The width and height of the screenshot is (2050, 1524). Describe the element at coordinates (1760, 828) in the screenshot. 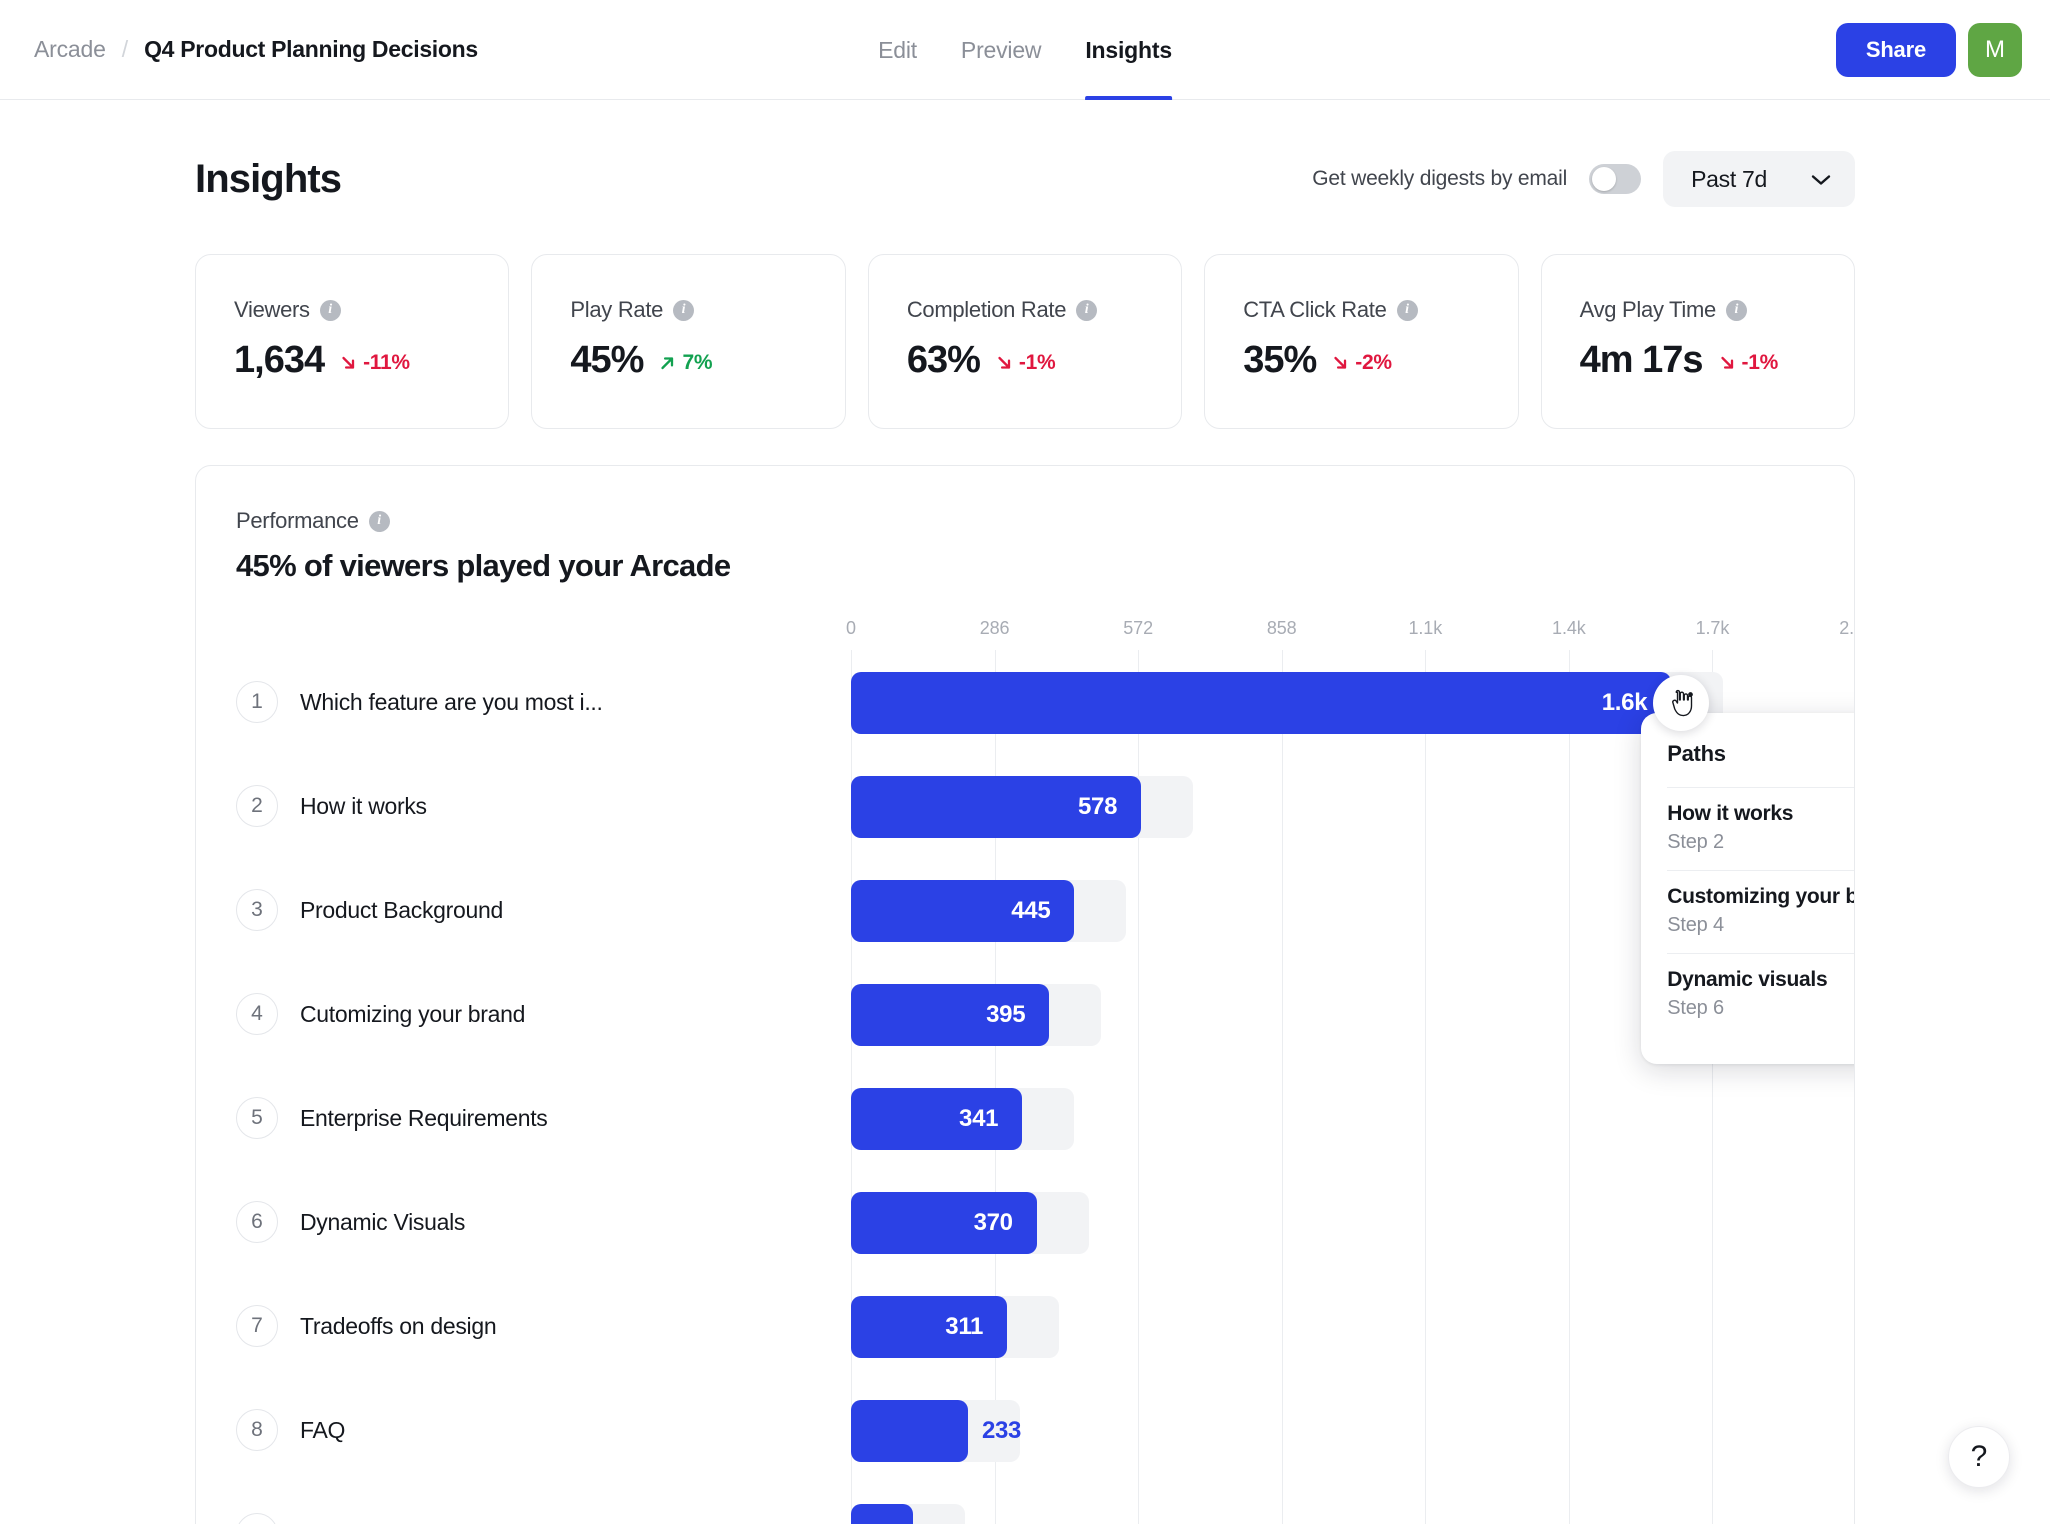

I see `tooltip-row: How it works Step 2 80% 573` at that location.